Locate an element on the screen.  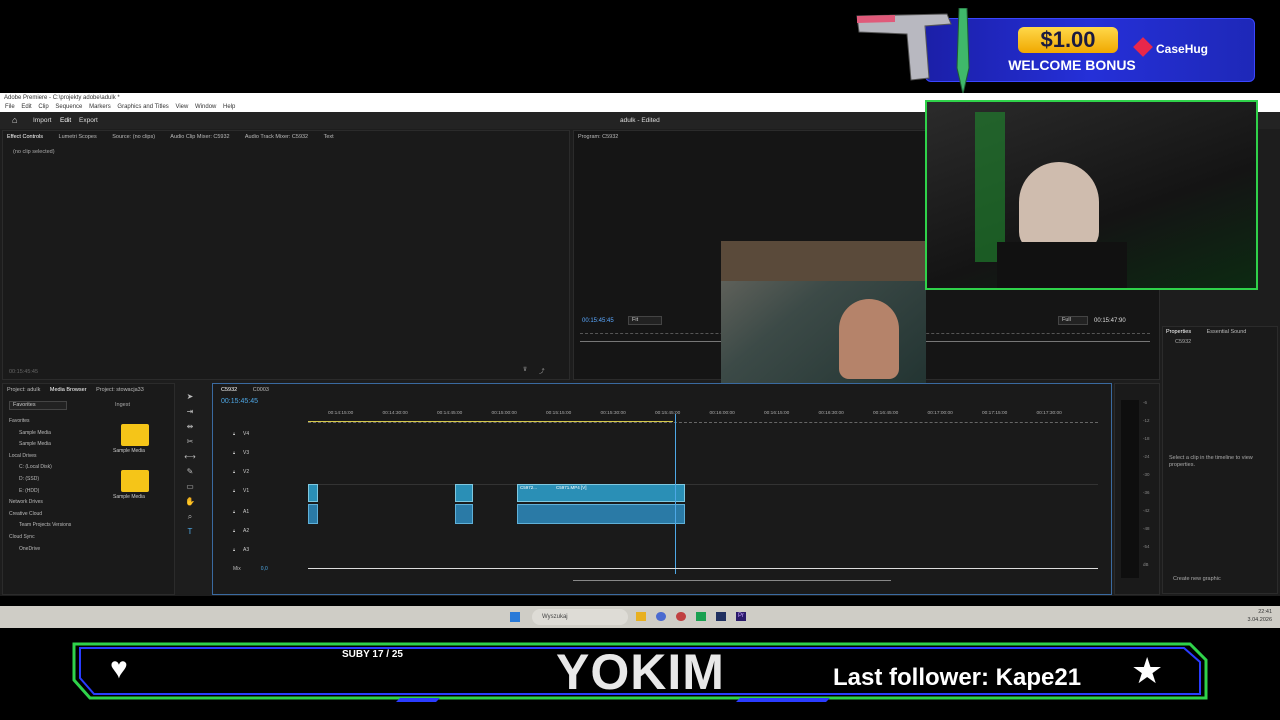
track-header: V3 🔒︎ is located at coordinates (260, 454).